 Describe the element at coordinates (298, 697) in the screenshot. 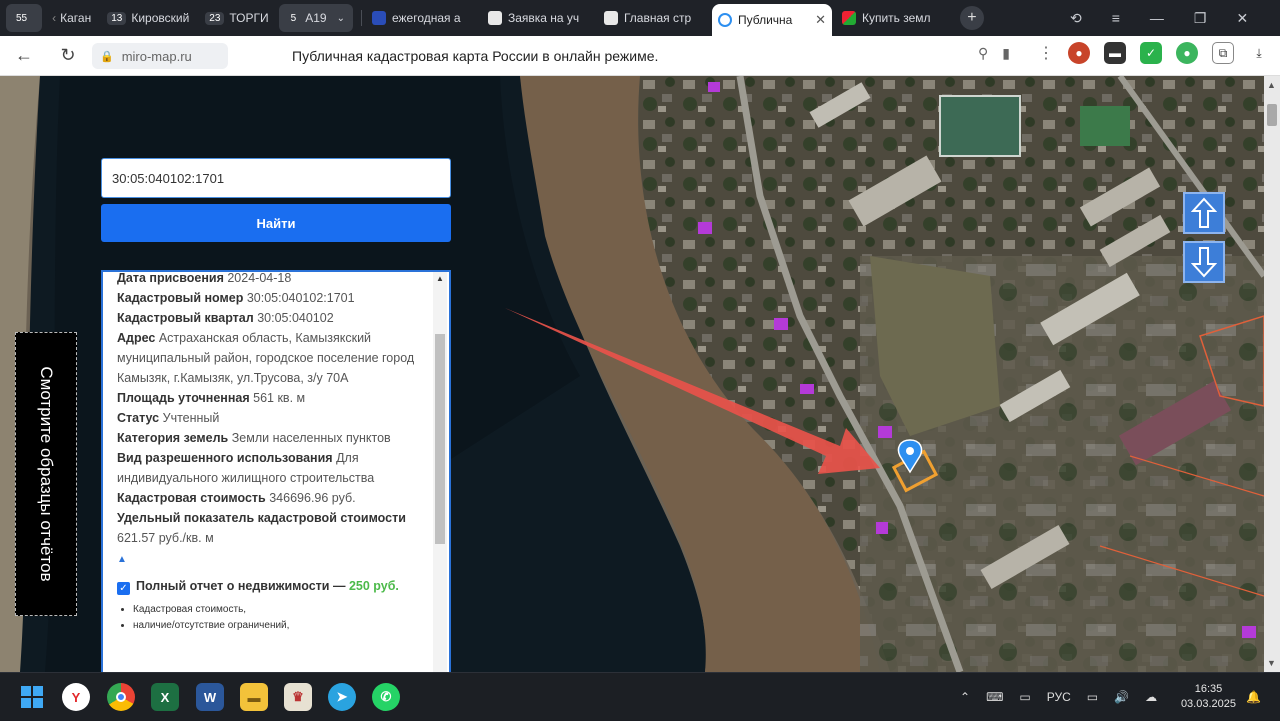

I see `app-icon: ♛` at that location.